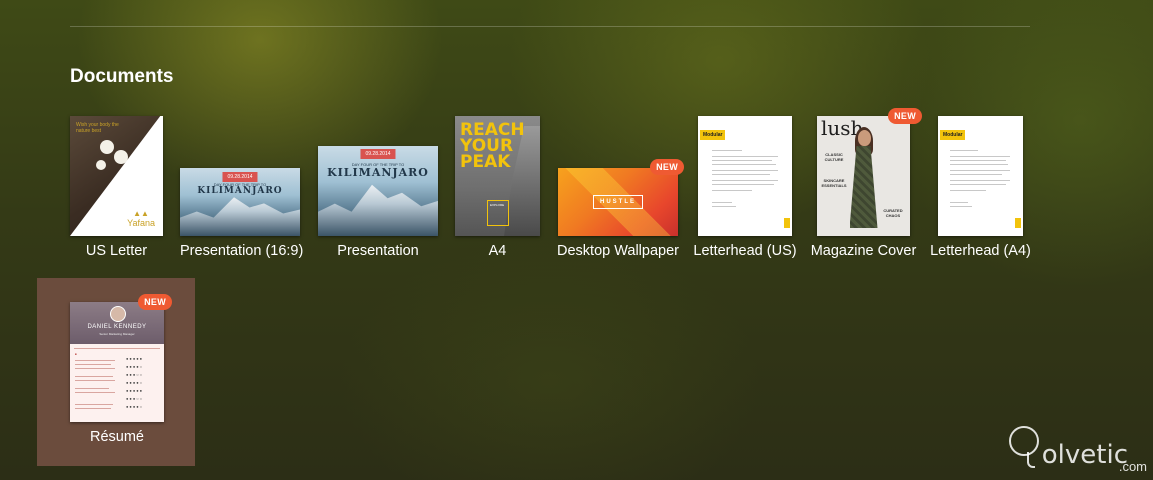 This screenshot has width=1153, height=480. Describe the element at coordinates (980, 251) in the screenshot. I see `template-label: Letterhead (A4)` at that location.